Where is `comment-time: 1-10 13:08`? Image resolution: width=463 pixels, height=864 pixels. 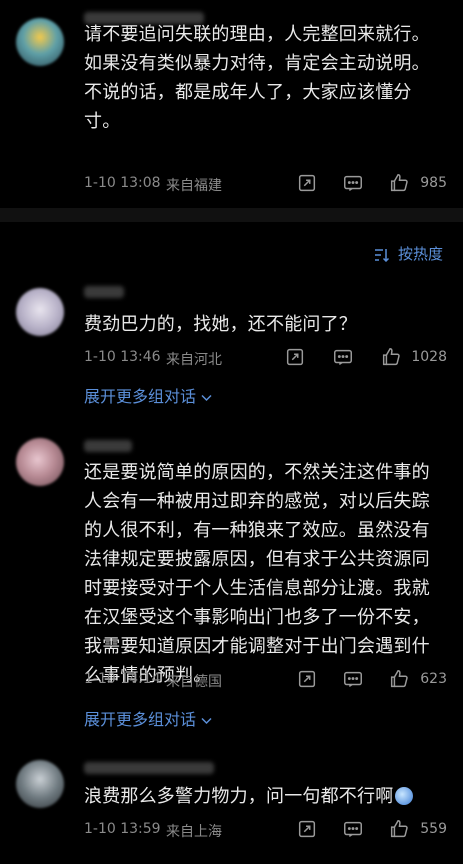 comment-time: 1-10 13:08 is located at coordinates (122, 183).